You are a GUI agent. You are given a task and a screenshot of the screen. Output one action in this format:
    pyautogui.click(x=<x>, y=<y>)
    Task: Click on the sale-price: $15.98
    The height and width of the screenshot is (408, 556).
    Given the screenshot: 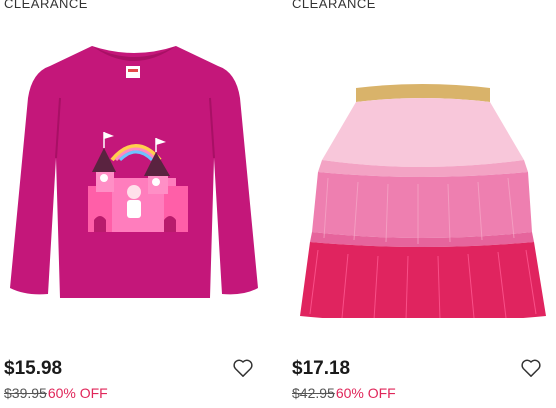 What is the action you would take?
    pyautogui.click(x=33, y=368)
    